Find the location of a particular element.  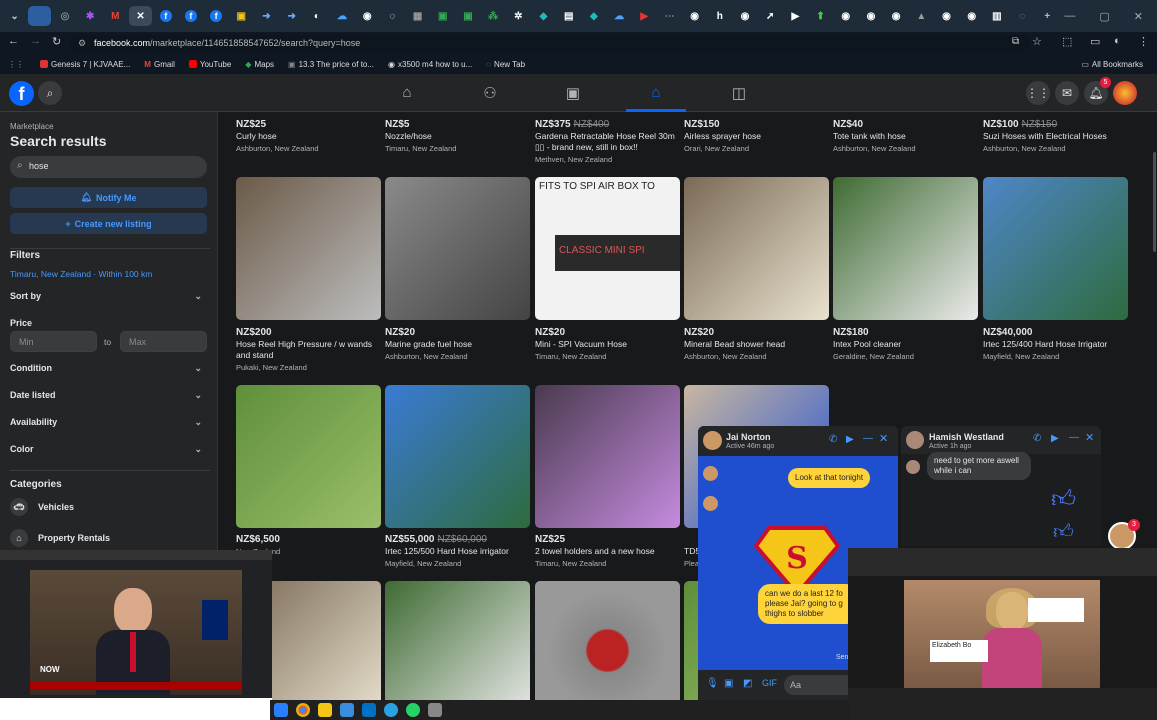

min-price-field: Min is located at coordinates (53, 341).